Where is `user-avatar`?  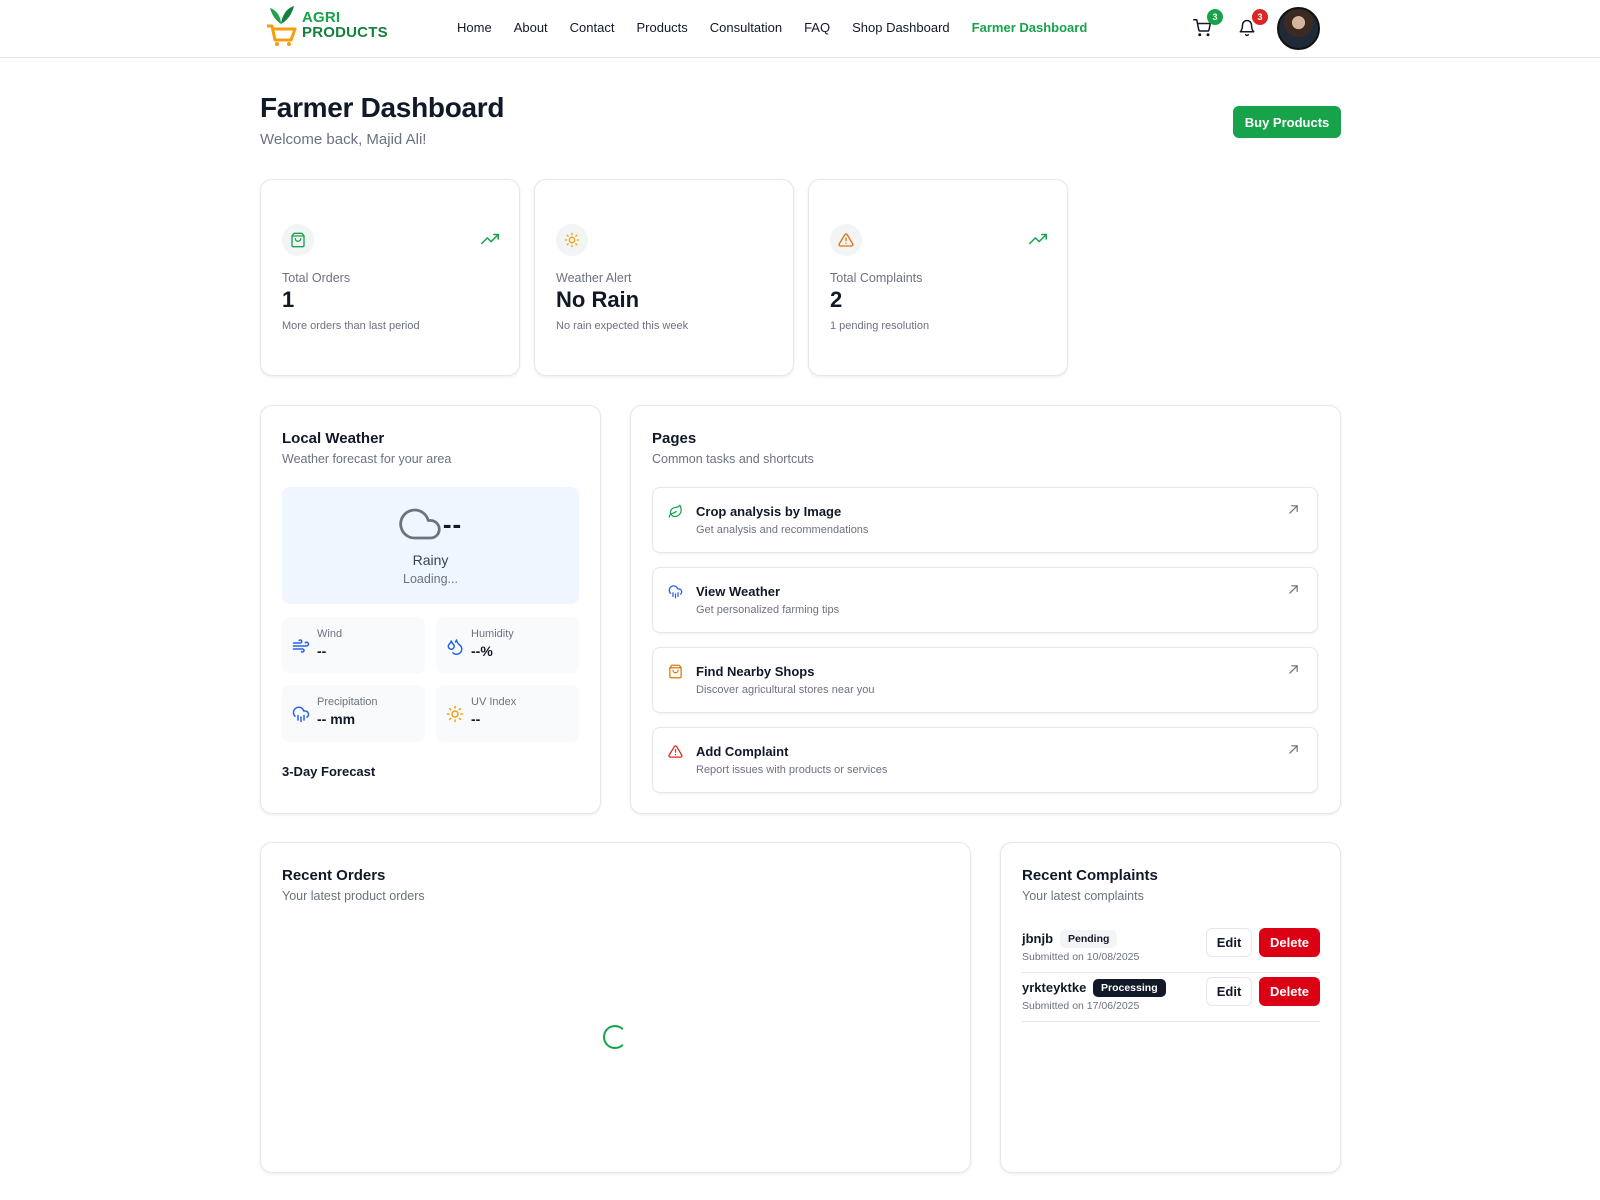
user-avatar is located at coordinates (1298, 28).